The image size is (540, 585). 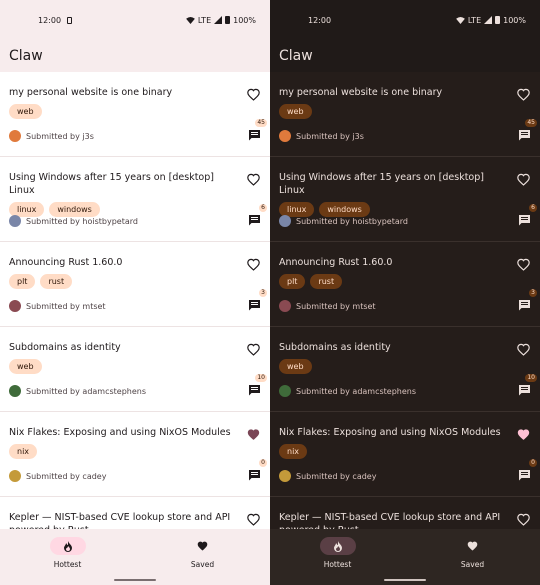 What do you see at coordinates (263, 463) in the screenshot?
I see `comment-count-badge: 0` at bounding box center [263, 463].